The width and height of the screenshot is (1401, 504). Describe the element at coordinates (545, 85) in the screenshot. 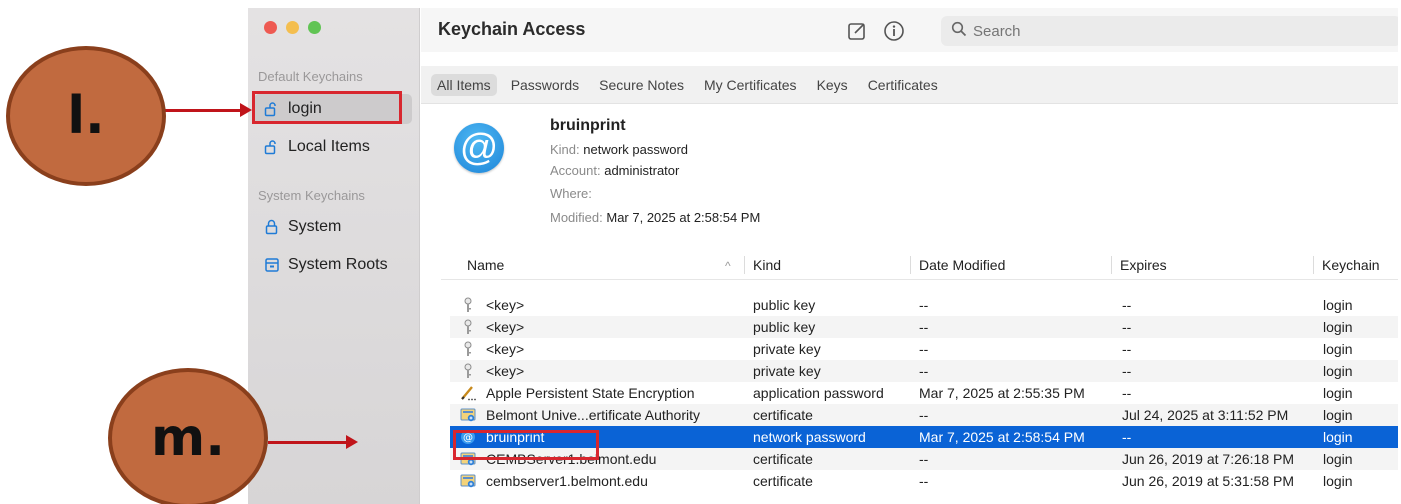

I see `tab-passwords: Passwords` at that location.